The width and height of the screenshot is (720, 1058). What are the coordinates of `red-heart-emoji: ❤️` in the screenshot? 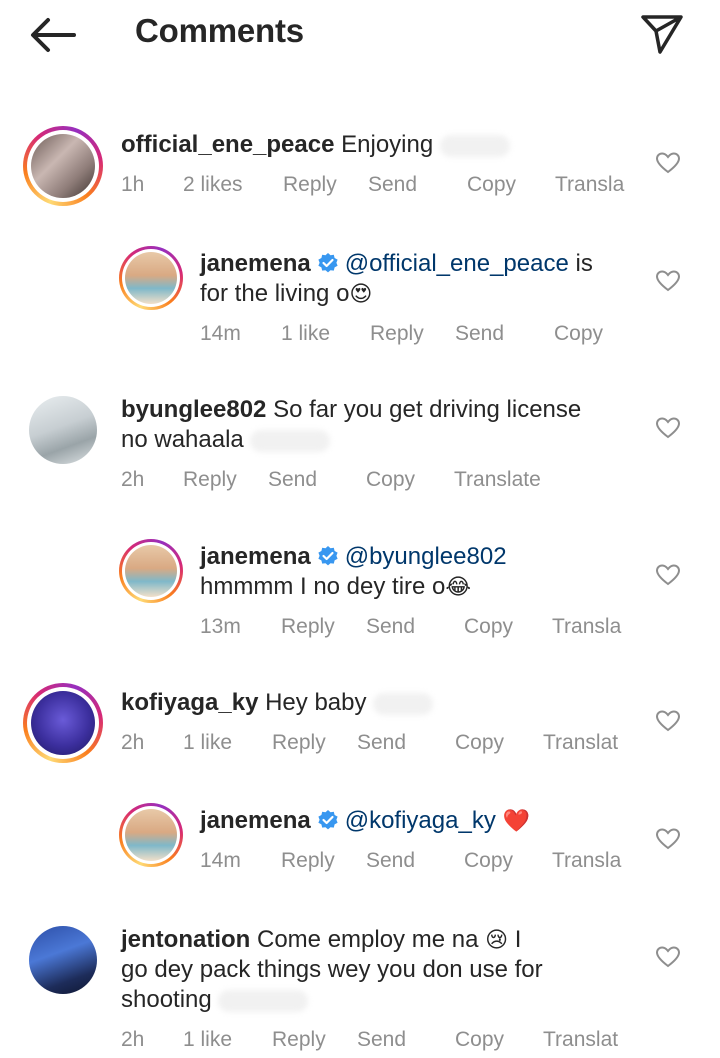 It's located at (516, 820).